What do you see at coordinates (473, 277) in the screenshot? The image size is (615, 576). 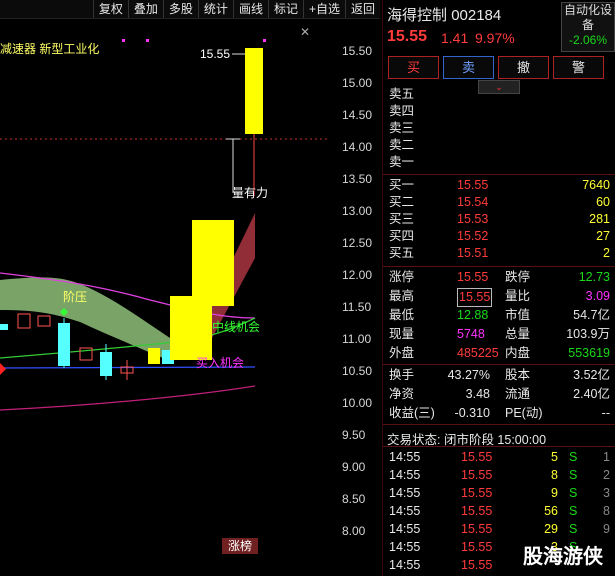 I see `stat-value: 15.55` at bounding box center [473, 277].